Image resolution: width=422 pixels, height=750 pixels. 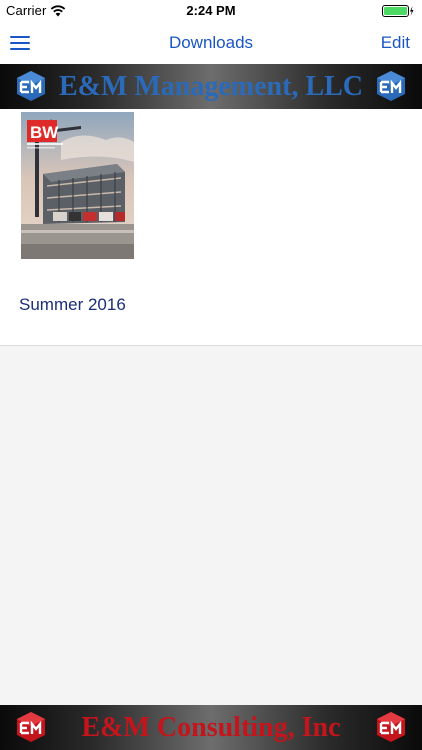 I want to click on status-bar: Carrier 2:24 PM, so click(x=211, y=11).